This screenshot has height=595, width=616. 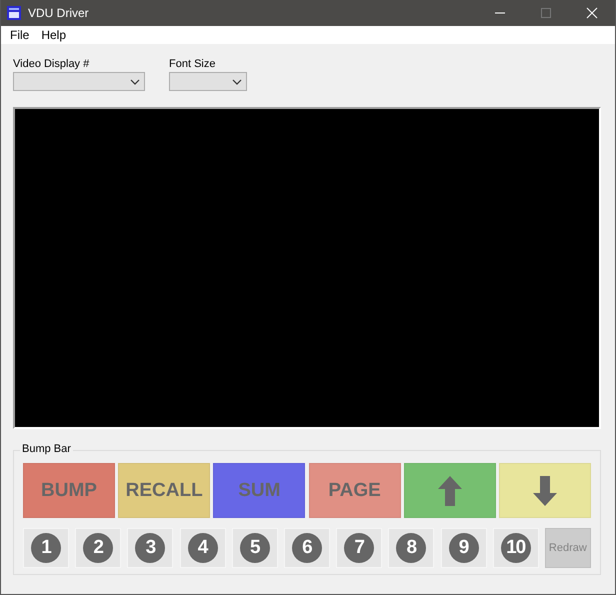 I want to click on number-key: 1, so click(x=46, y=548).